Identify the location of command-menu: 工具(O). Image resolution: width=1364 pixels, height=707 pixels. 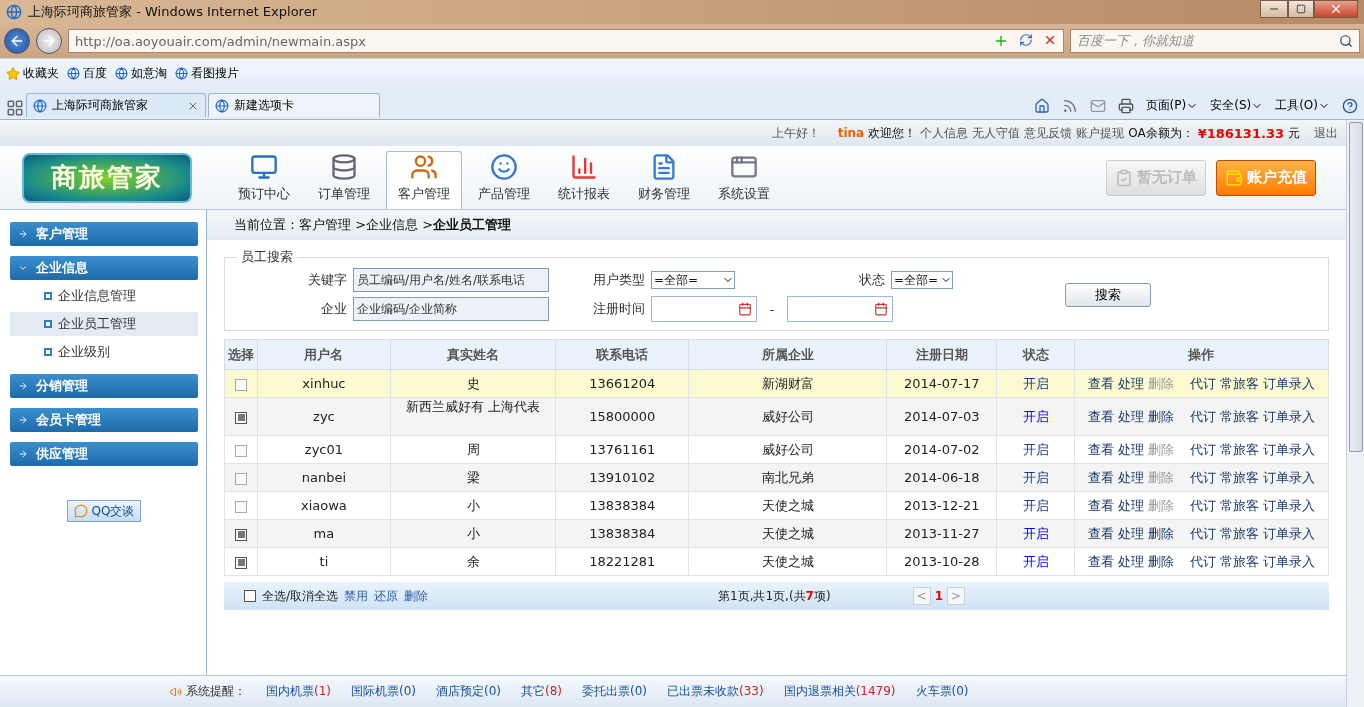
(1302, 105).